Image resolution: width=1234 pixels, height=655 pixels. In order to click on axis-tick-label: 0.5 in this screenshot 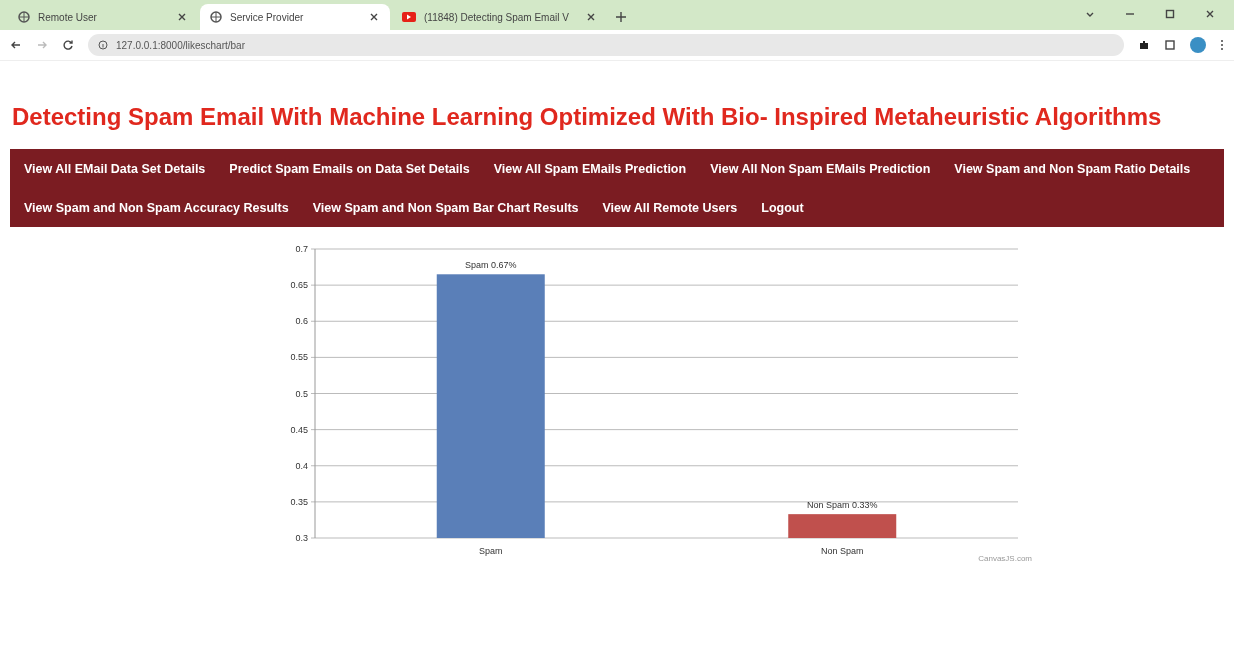, I will do `click(301, 393)`.